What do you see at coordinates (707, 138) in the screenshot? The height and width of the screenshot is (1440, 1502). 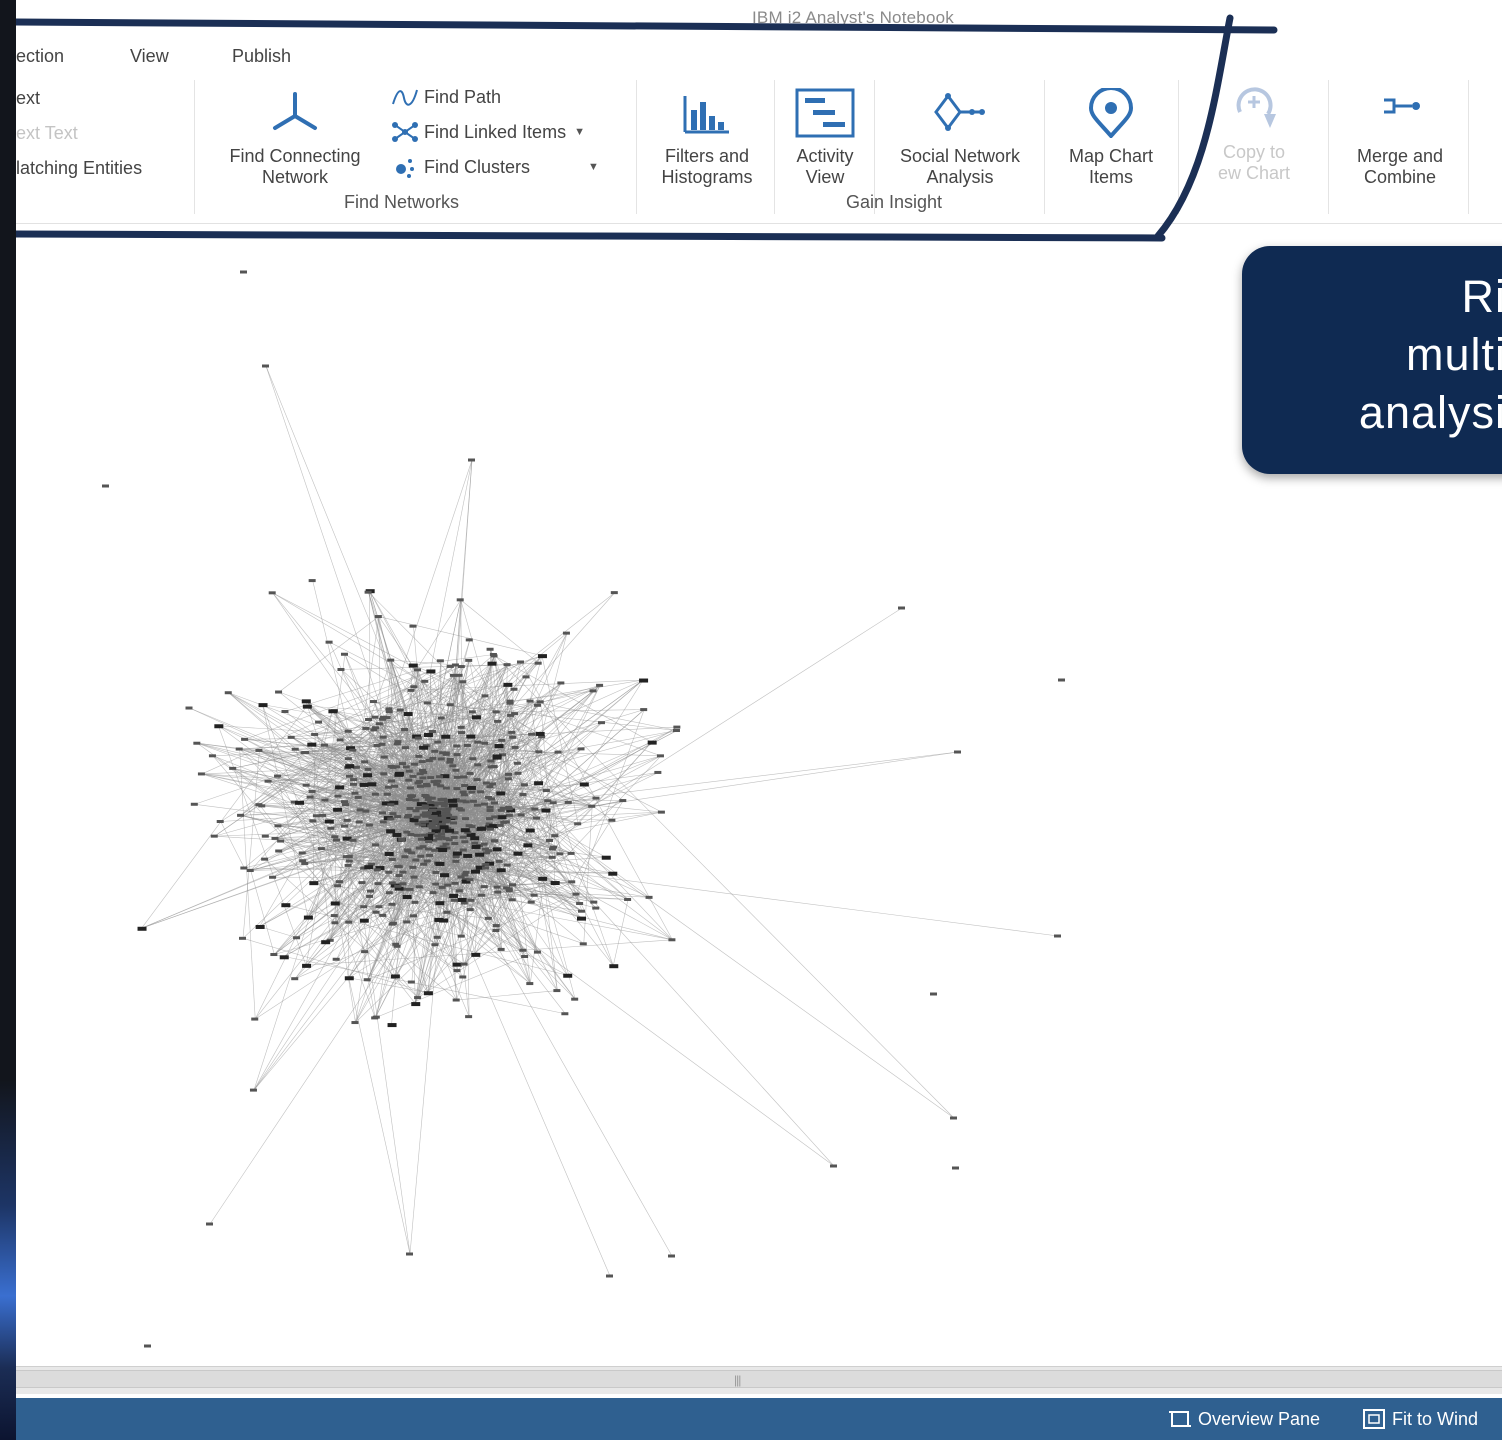 I see `filters-histograms-button: Filters and Histograms` at bounding box center [707, 138].